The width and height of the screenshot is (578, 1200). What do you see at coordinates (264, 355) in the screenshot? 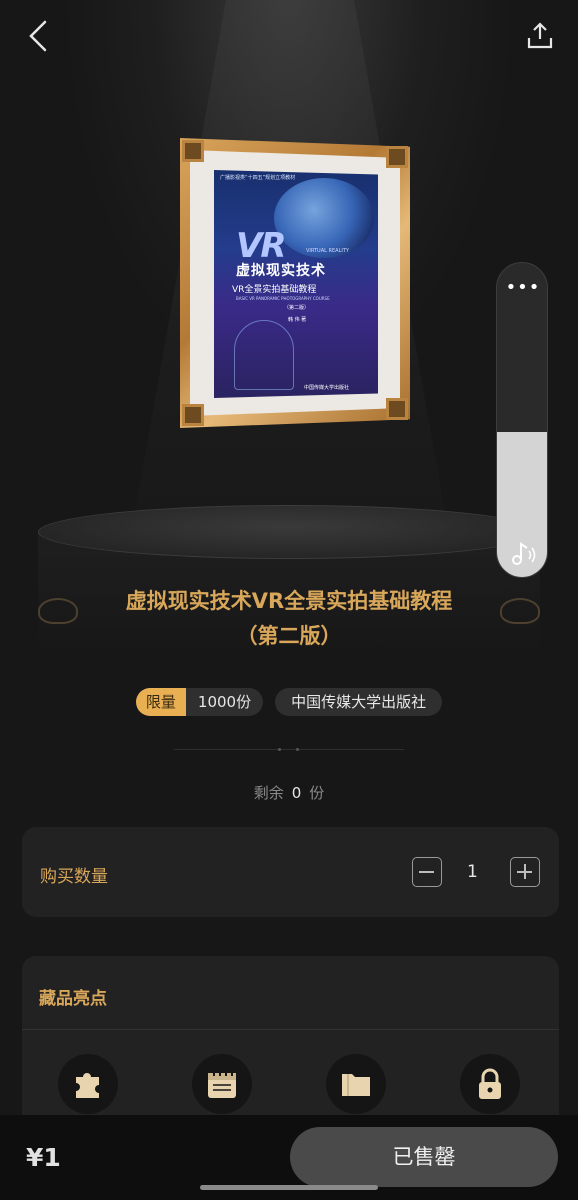
I see `vr-figure-illustration` at bounding box center [264, 355].